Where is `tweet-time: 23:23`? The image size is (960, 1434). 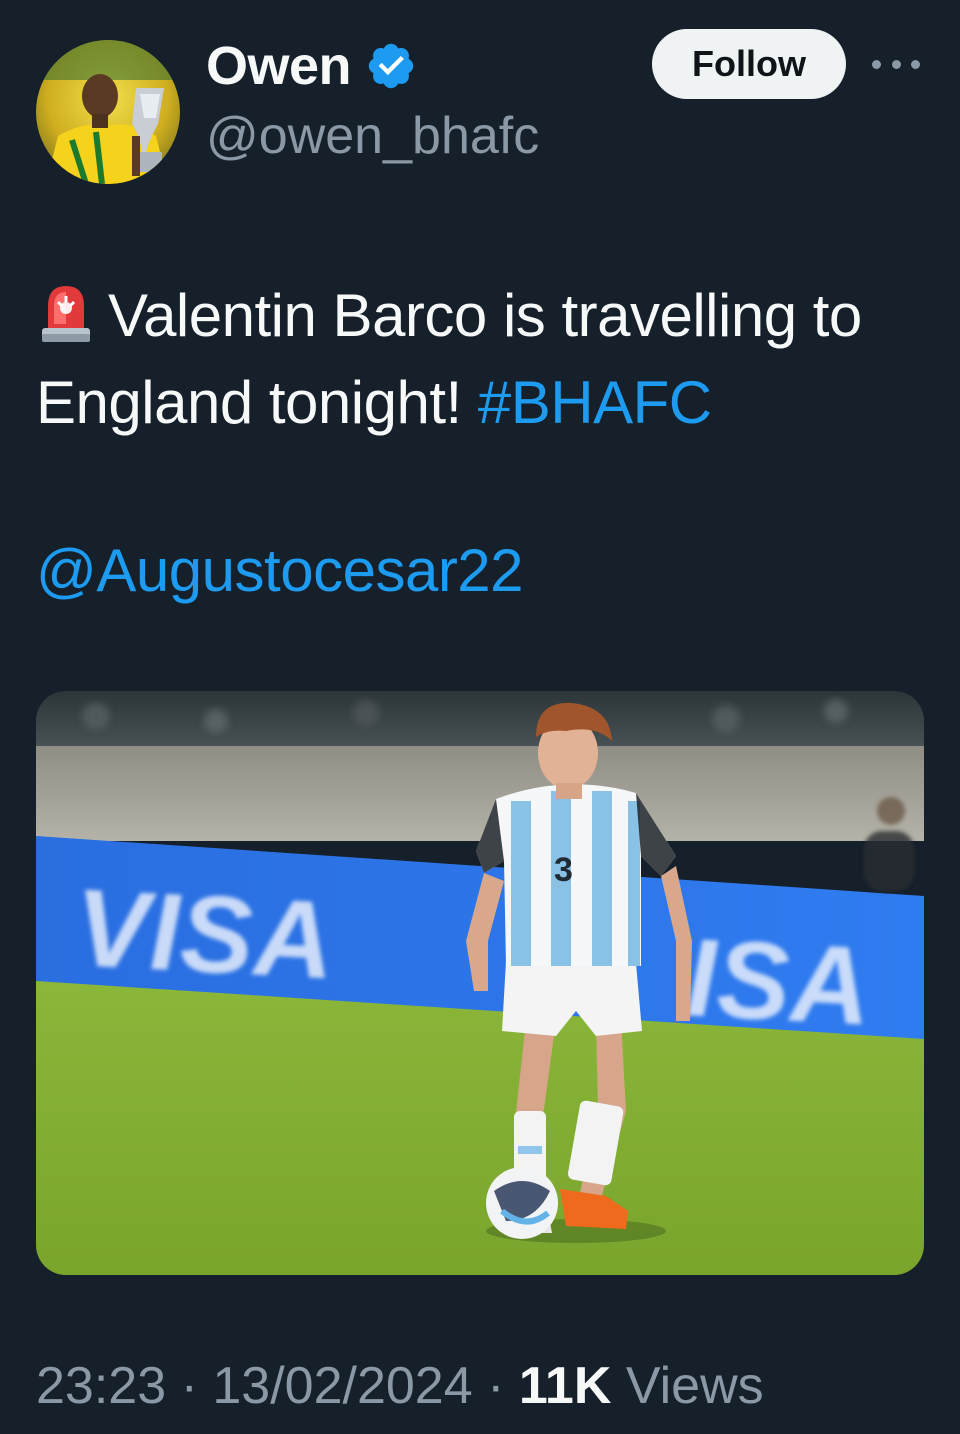 tweet-time: 23:23 is located at coordinates (101, 1386).